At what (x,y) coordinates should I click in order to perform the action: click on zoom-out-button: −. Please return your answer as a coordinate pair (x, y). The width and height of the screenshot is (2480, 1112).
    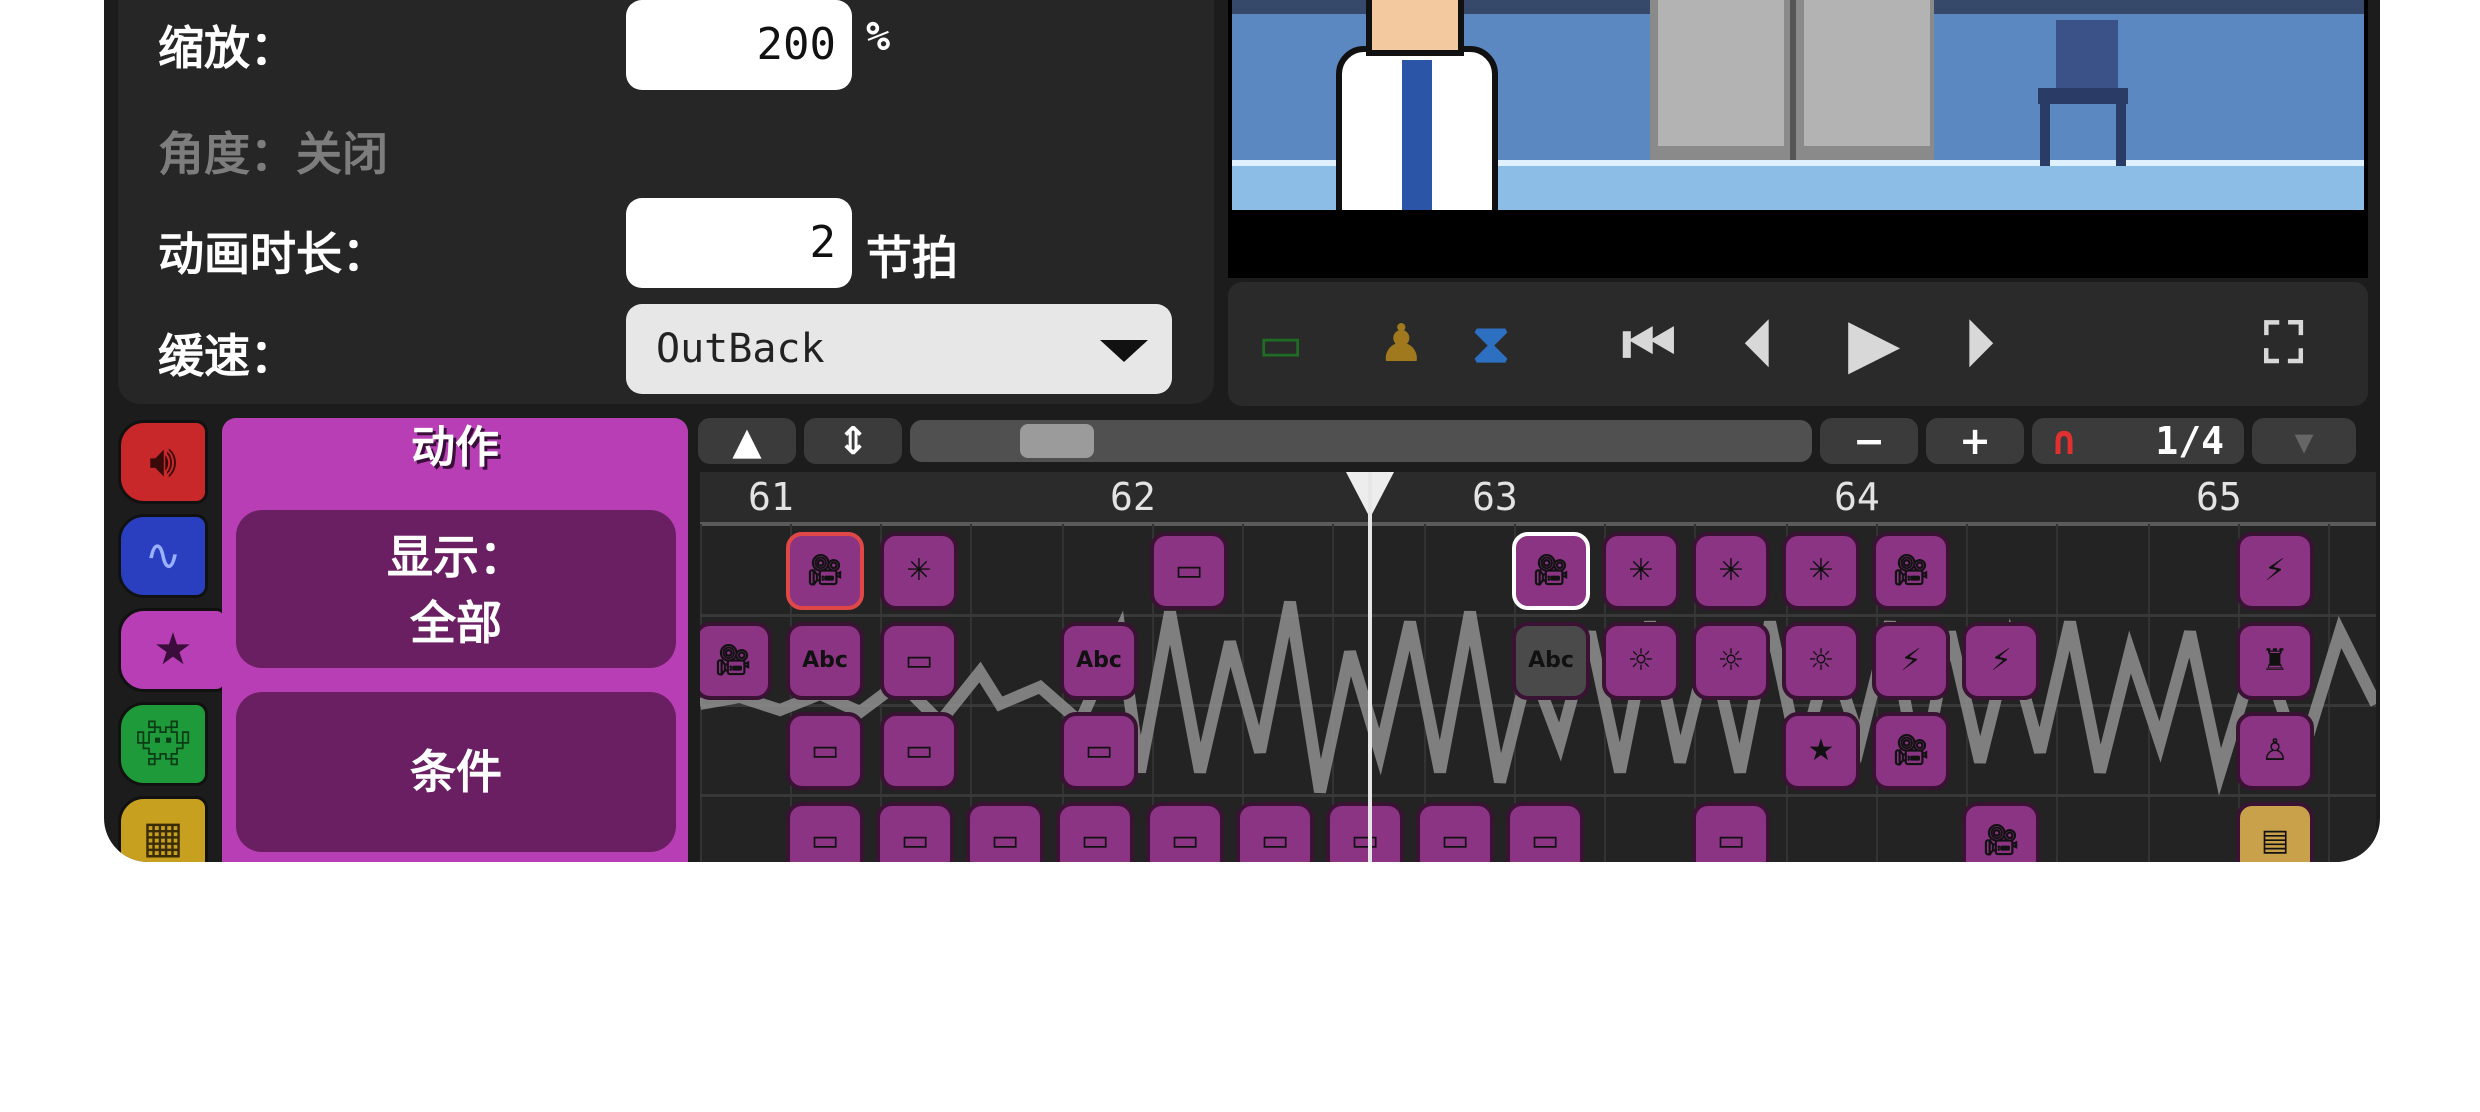
    Looking at the image, I should click on (1869, 441).